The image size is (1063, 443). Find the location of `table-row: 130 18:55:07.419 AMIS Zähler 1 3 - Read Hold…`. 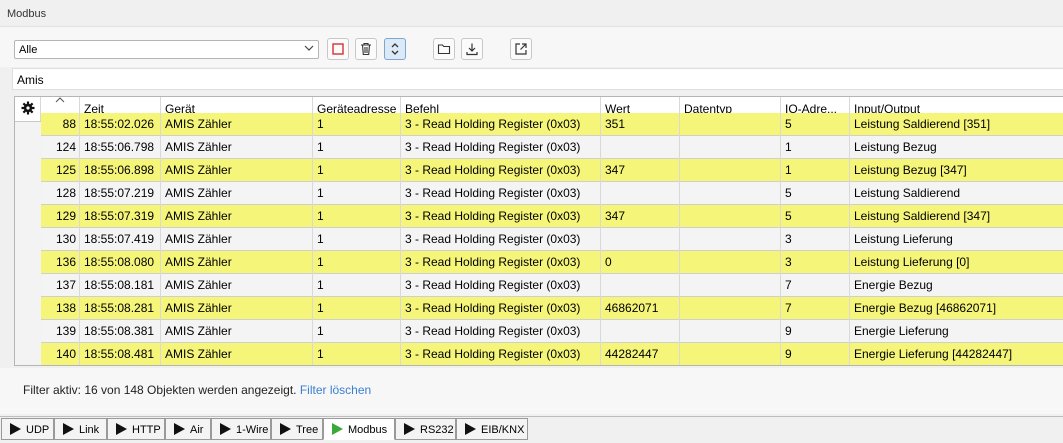

table-row: 130 18:55:07.419 AMIS Zähler 1 3 - Read Hold… is located at coordinates (552, 239).